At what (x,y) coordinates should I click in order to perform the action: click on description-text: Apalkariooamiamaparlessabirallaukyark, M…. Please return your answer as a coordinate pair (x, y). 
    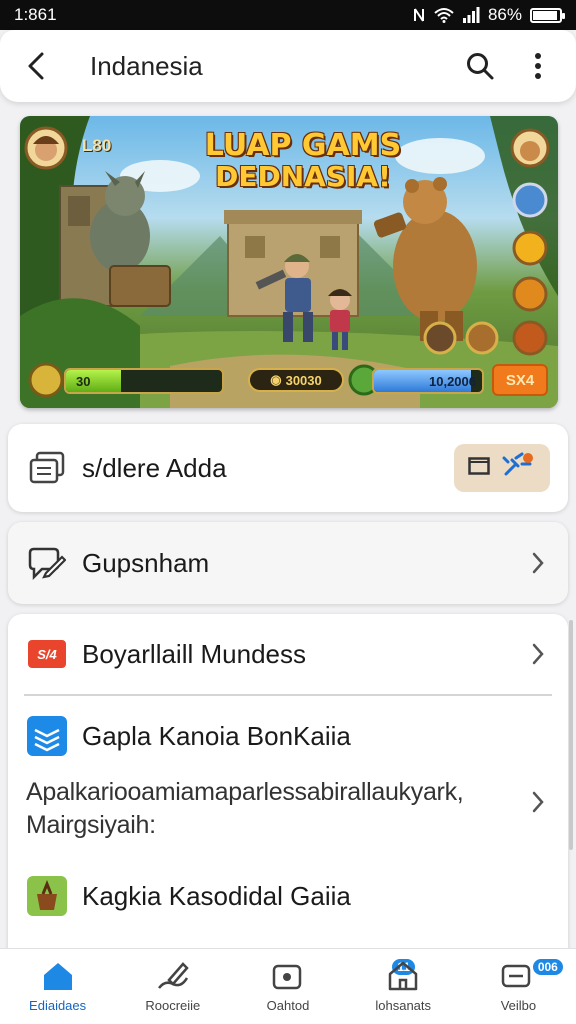
    Looking at the image, I should click on (245, 808).